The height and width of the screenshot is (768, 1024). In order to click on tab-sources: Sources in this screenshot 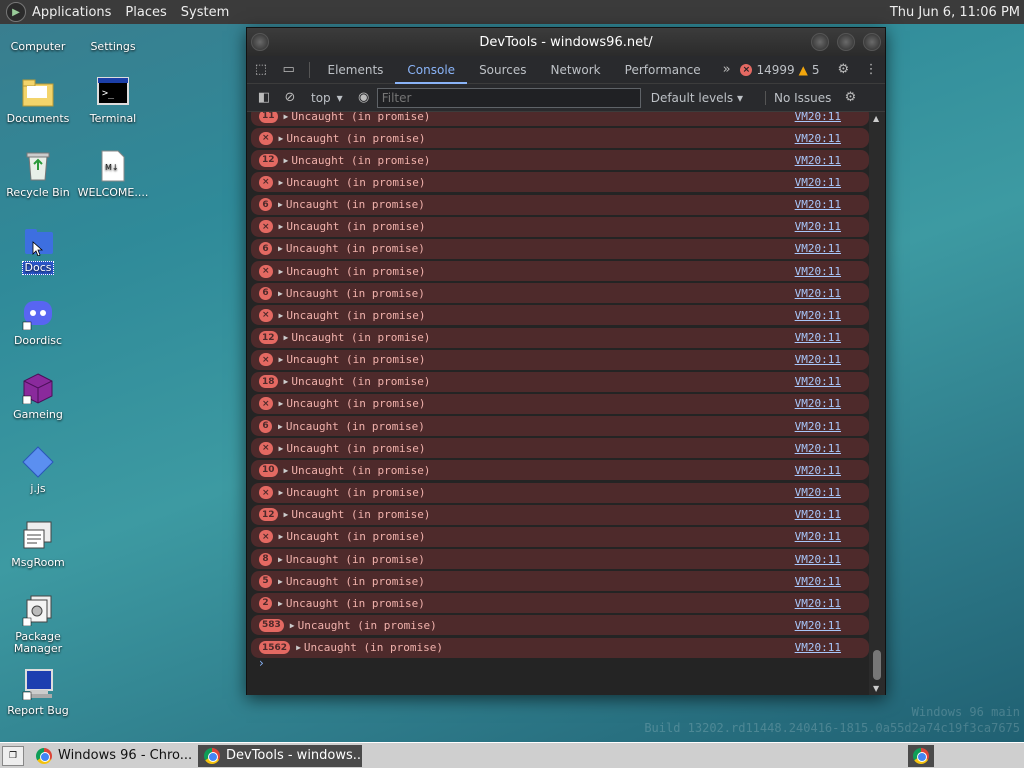, I will do `click(502, 70)`.